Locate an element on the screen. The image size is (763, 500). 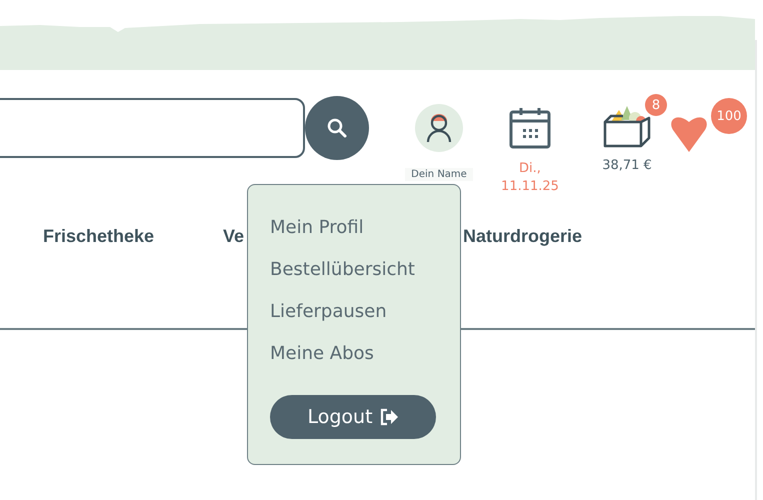
menu-item: Bestellübersicht is located at coordinates (342, 270).